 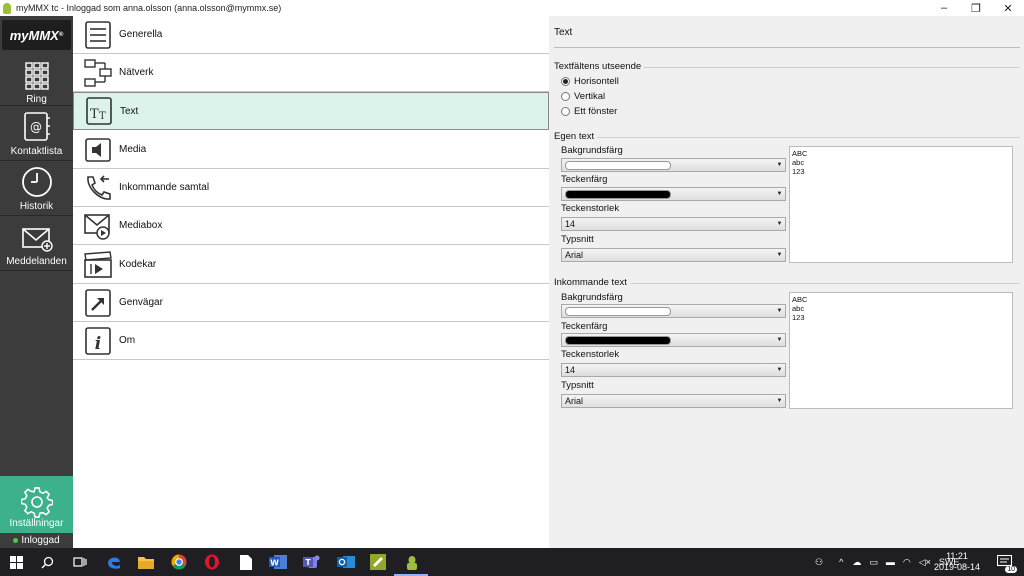 I want to click on category-label: Media, so click(x=133, y=149).